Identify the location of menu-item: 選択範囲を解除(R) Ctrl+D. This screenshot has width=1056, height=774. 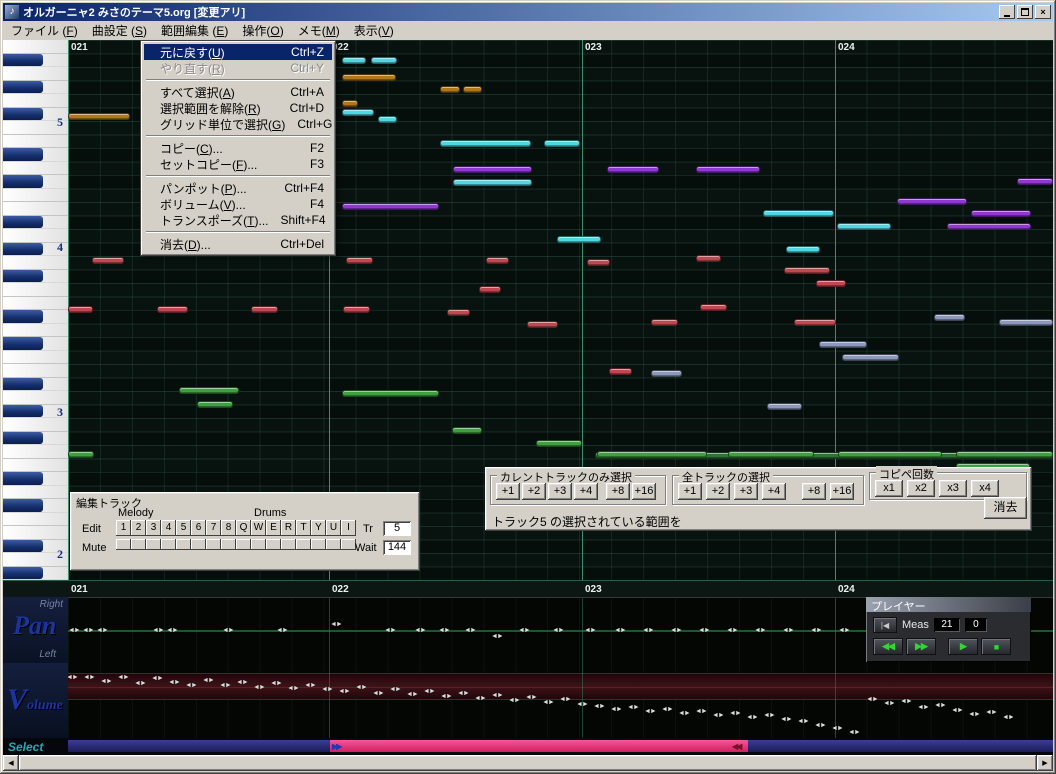
(238, 108).